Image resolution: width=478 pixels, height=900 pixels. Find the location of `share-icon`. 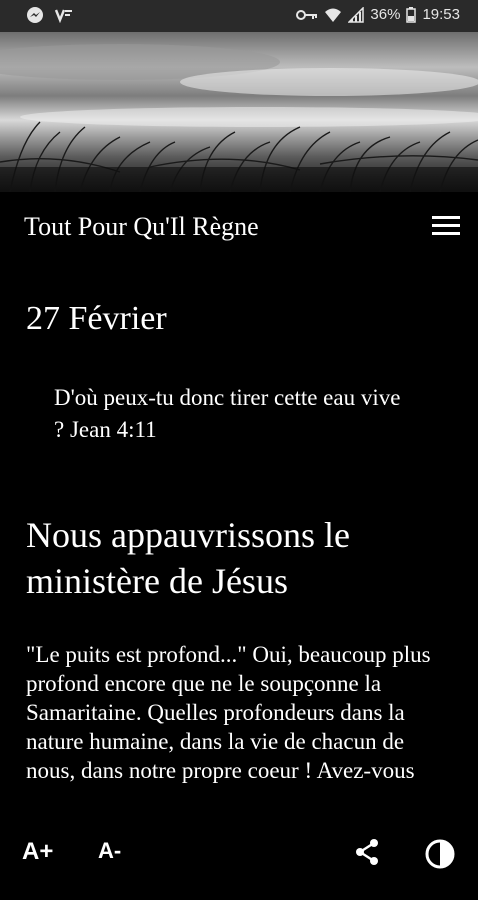

share-icon is located at coordinates (367, 852).